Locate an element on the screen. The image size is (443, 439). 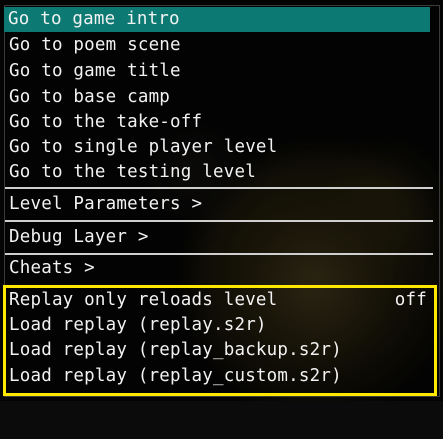
load-replay-backup: Load replay (replay_backup.s2r) is located at coordinates (219, 350).